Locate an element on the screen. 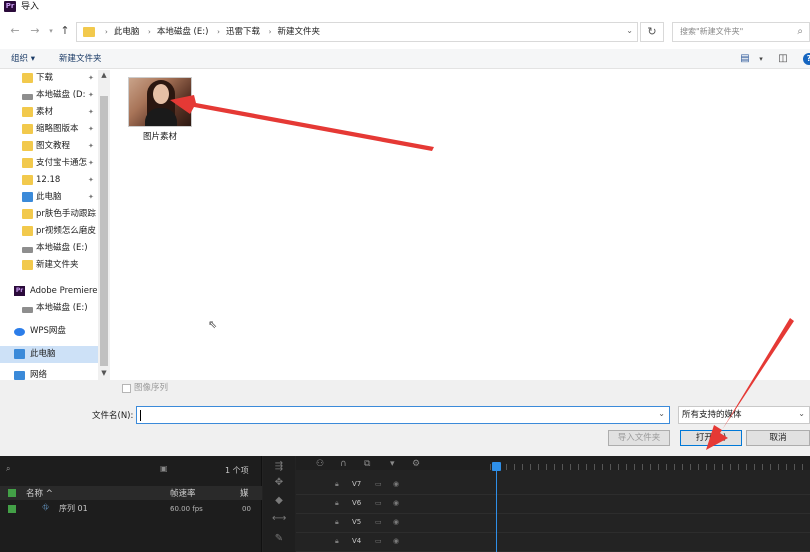  sidebar-item-label: 12.18 is located at coordinates (48, 180).